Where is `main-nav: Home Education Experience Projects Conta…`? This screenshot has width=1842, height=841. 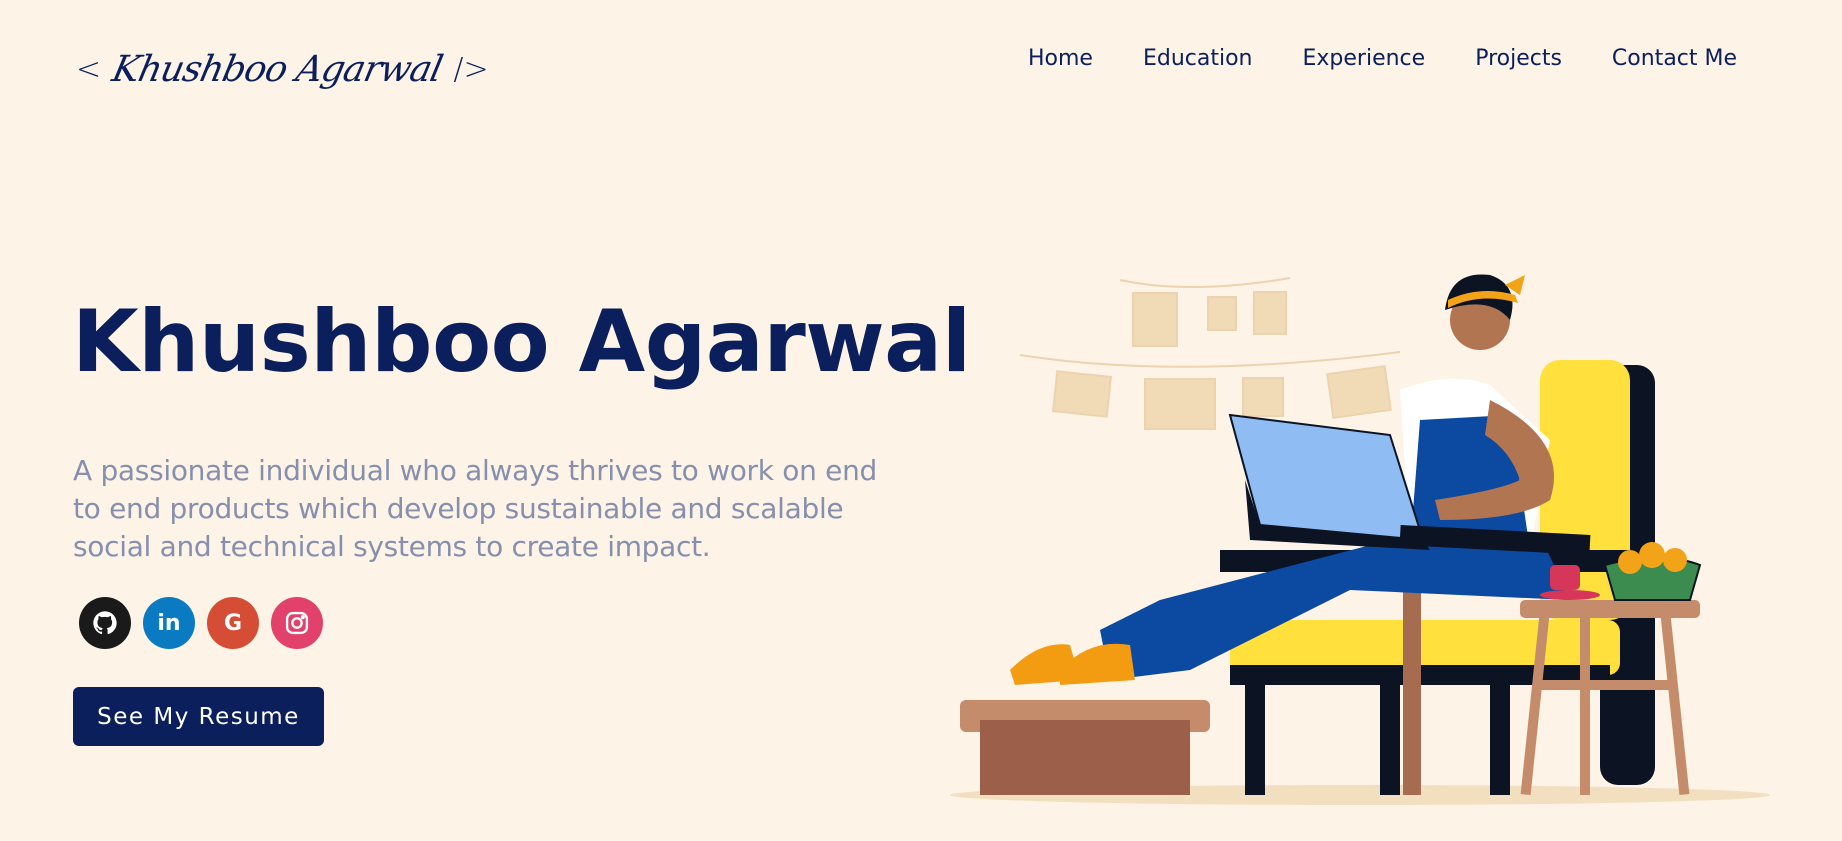 main-nav: Home Education Experience Projects Conta… is located at coordinates (1393, 58).